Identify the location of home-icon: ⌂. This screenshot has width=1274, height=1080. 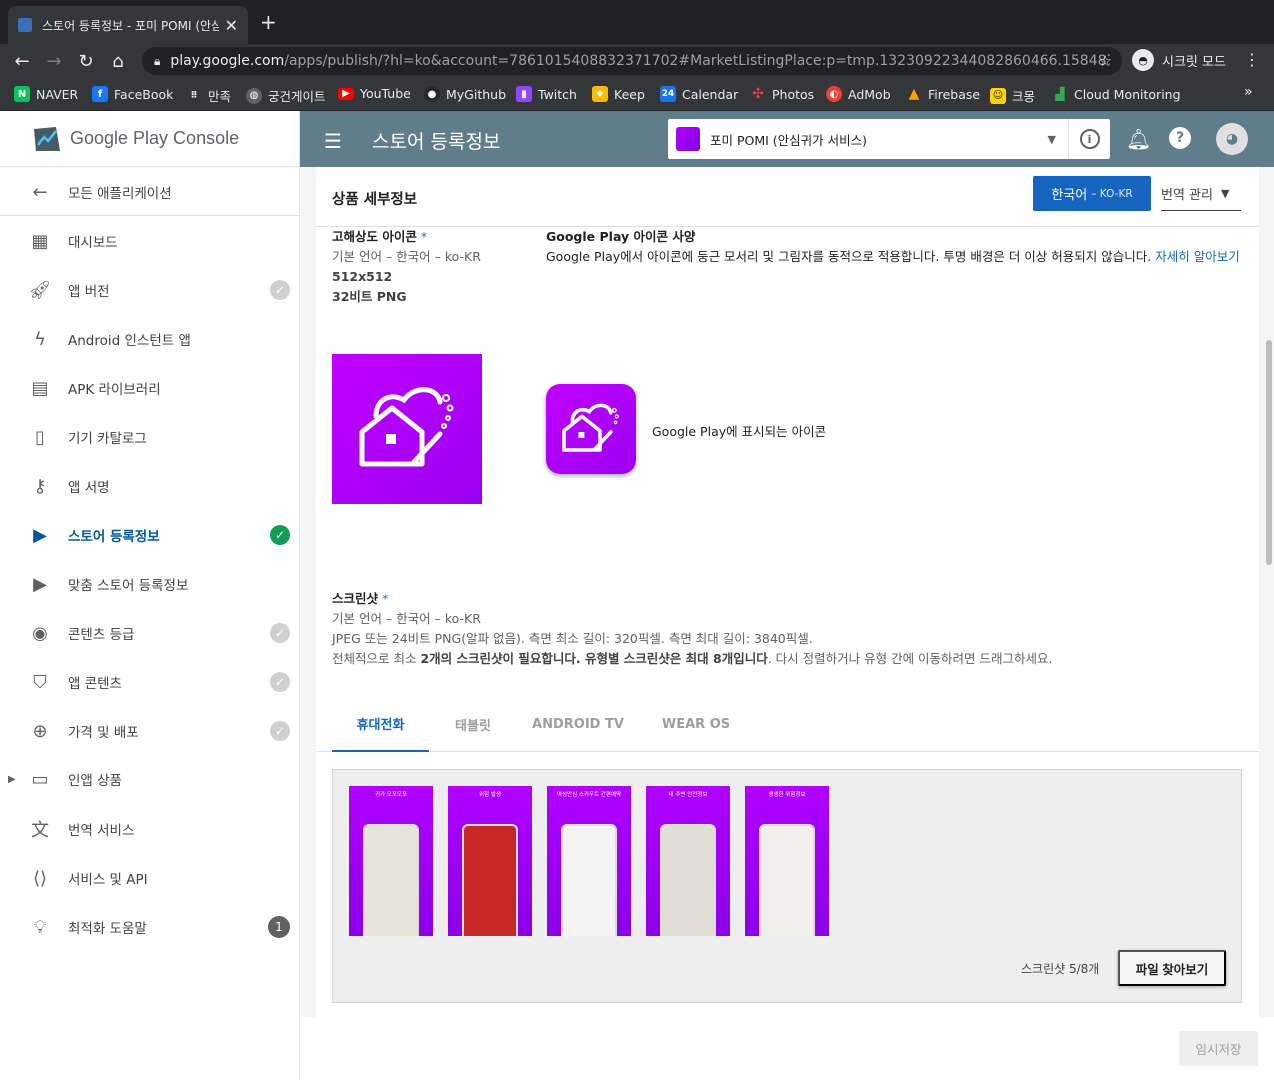
(118, 61).